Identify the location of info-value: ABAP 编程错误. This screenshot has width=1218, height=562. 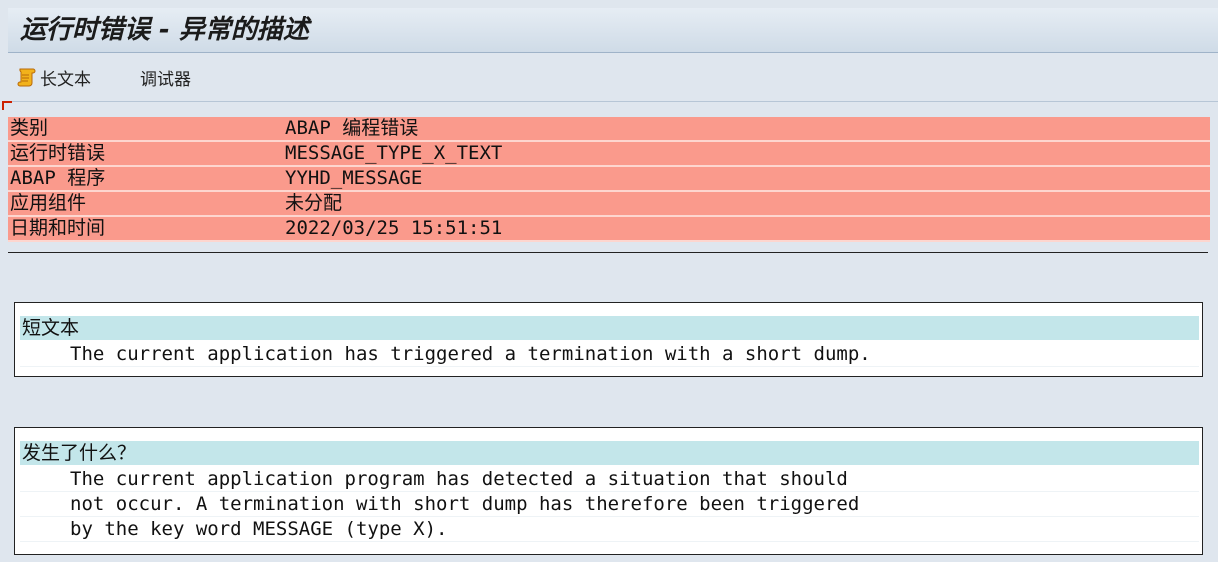
(352, 128).